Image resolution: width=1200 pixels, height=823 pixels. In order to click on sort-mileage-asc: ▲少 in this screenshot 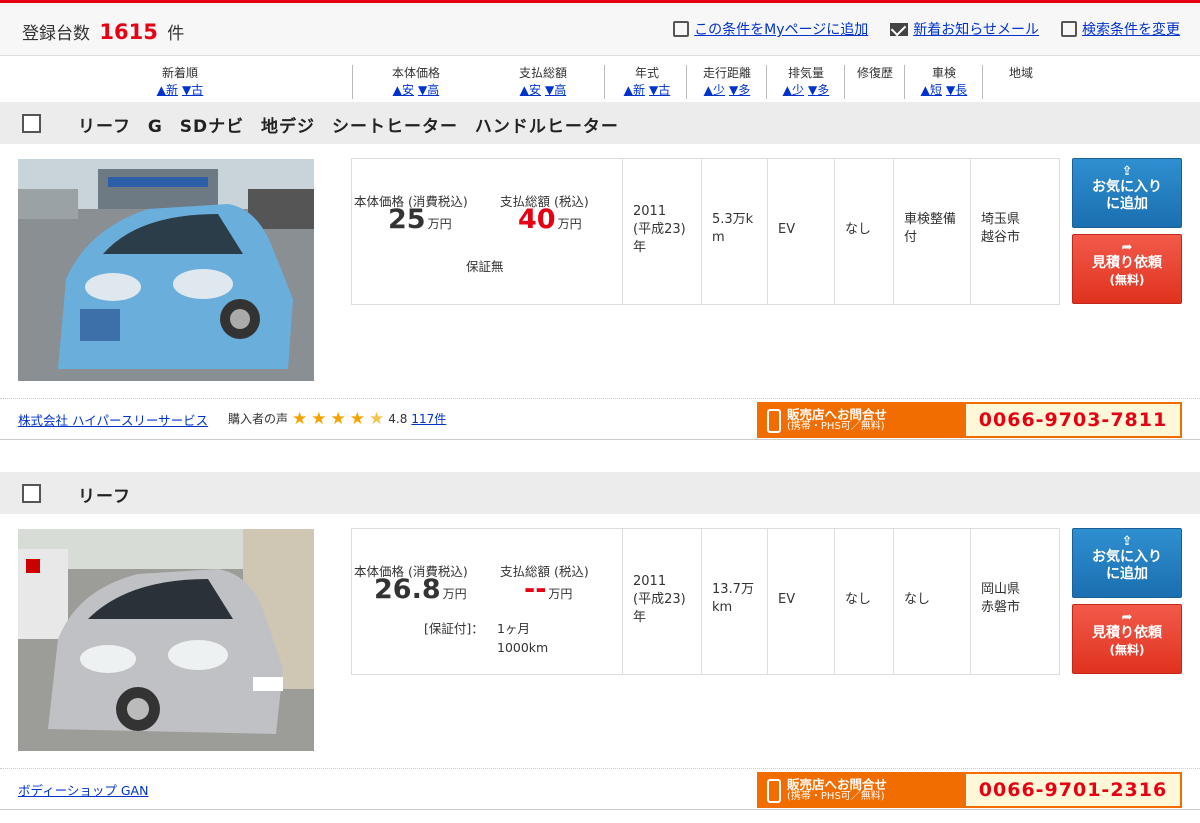, I will do `click(714, 90)`.